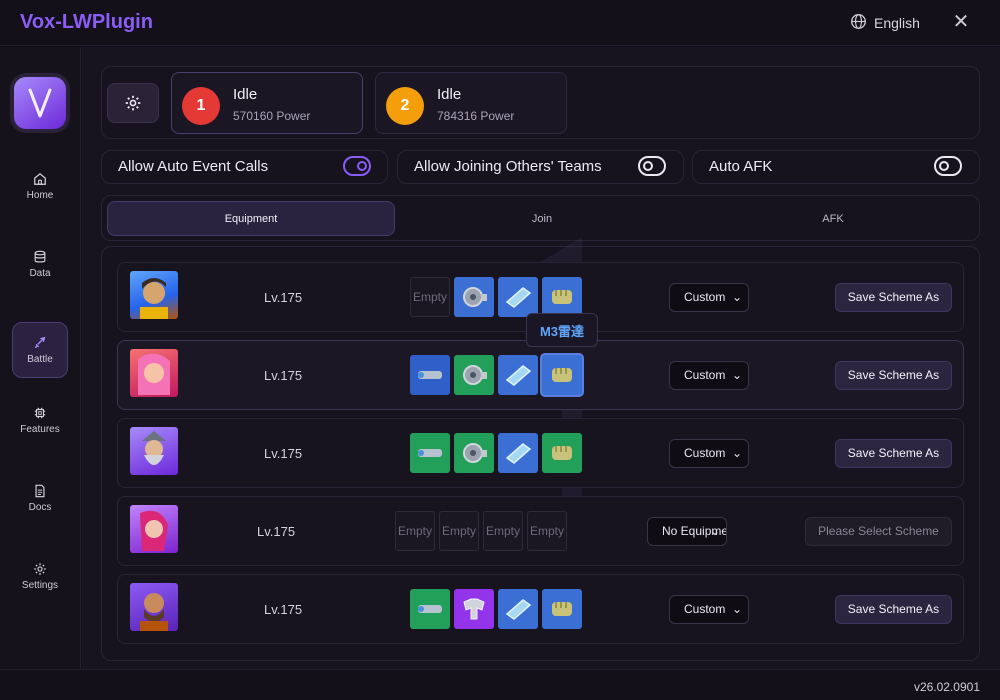  Describe the element at coordinates (961, 22) in the screenshot. I see `close-icon: ✕` at that location.